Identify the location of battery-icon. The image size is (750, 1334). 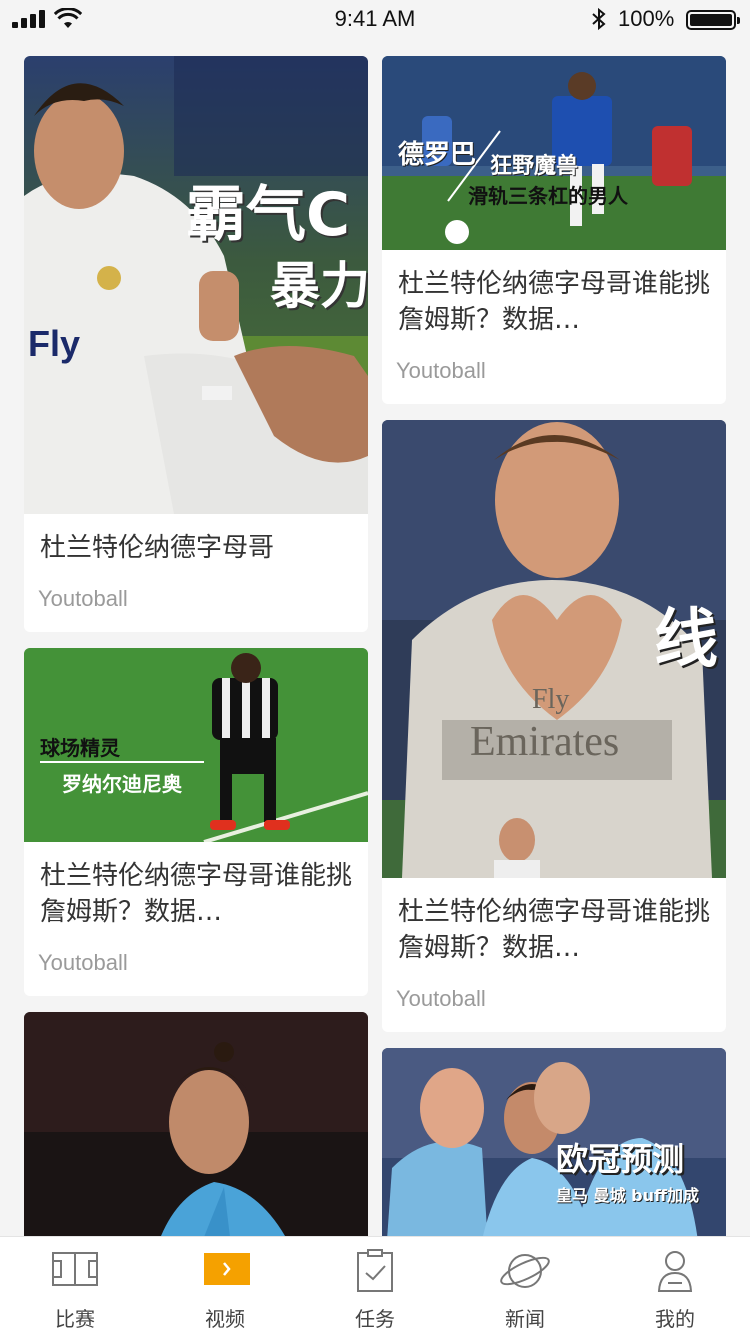
(713, 20).